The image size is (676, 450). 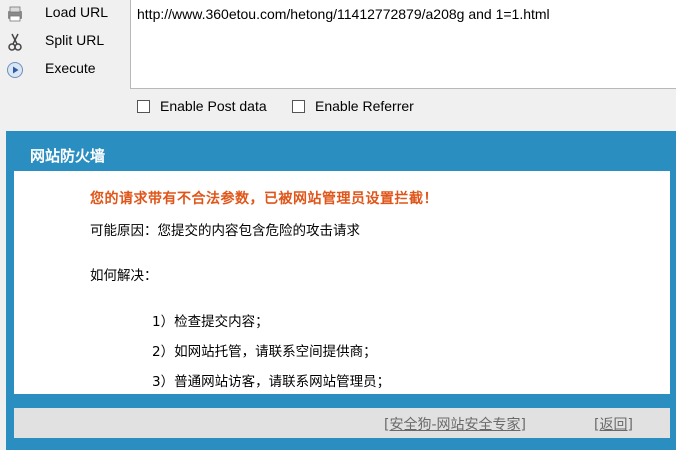 I want to click on load-url-button: Load URL, so click(x=64, y=14).